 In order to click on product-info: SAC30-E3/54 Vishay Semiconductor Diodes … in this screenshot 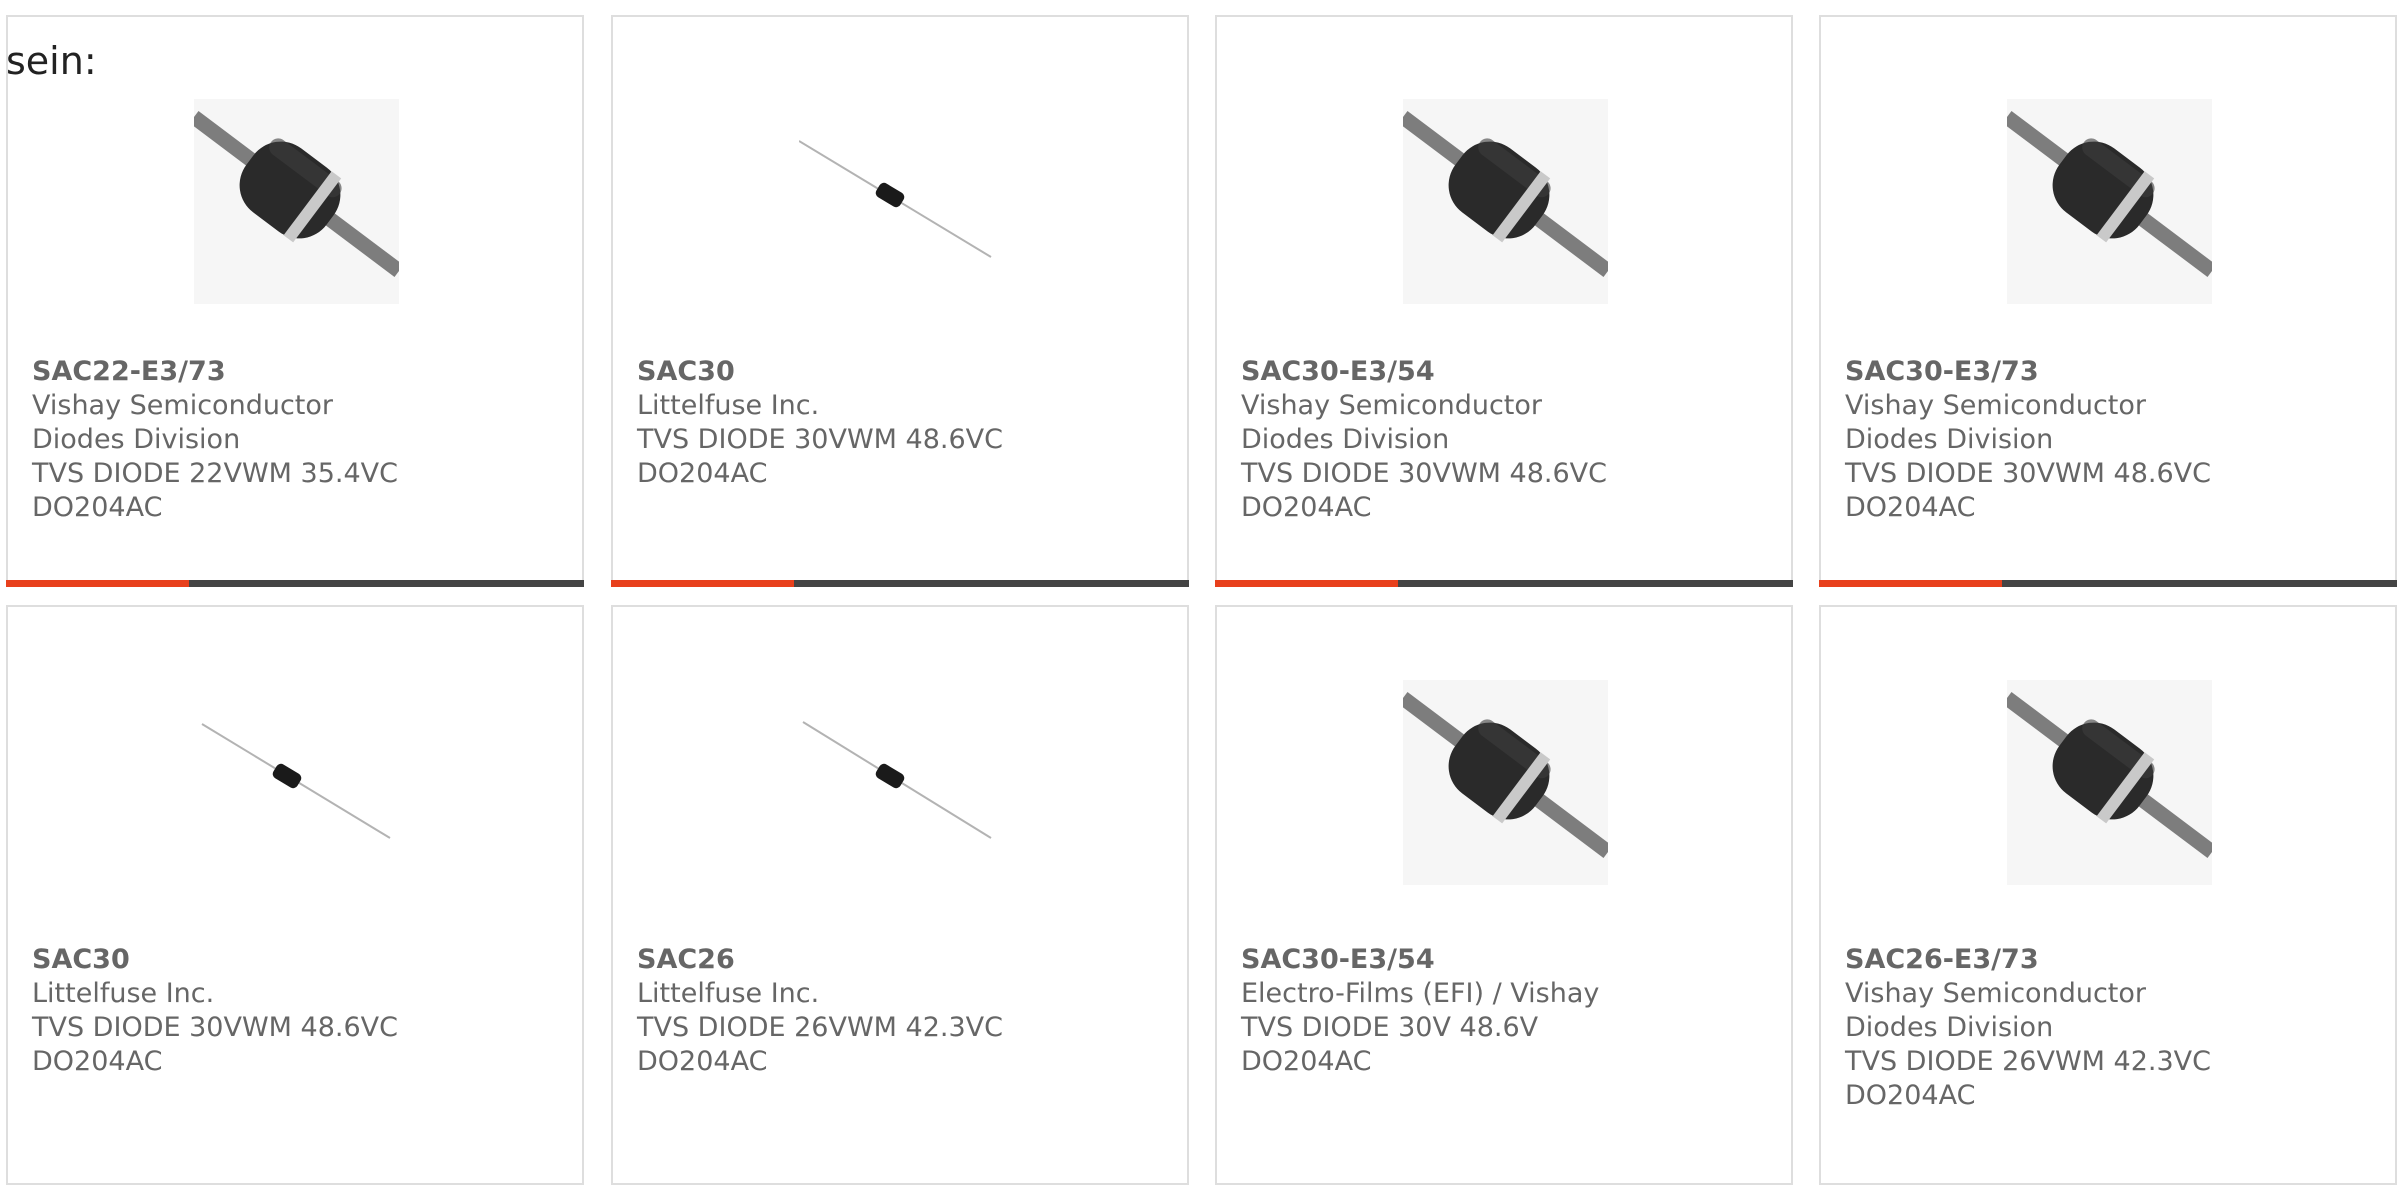, I will do `click(1504, 440)`.